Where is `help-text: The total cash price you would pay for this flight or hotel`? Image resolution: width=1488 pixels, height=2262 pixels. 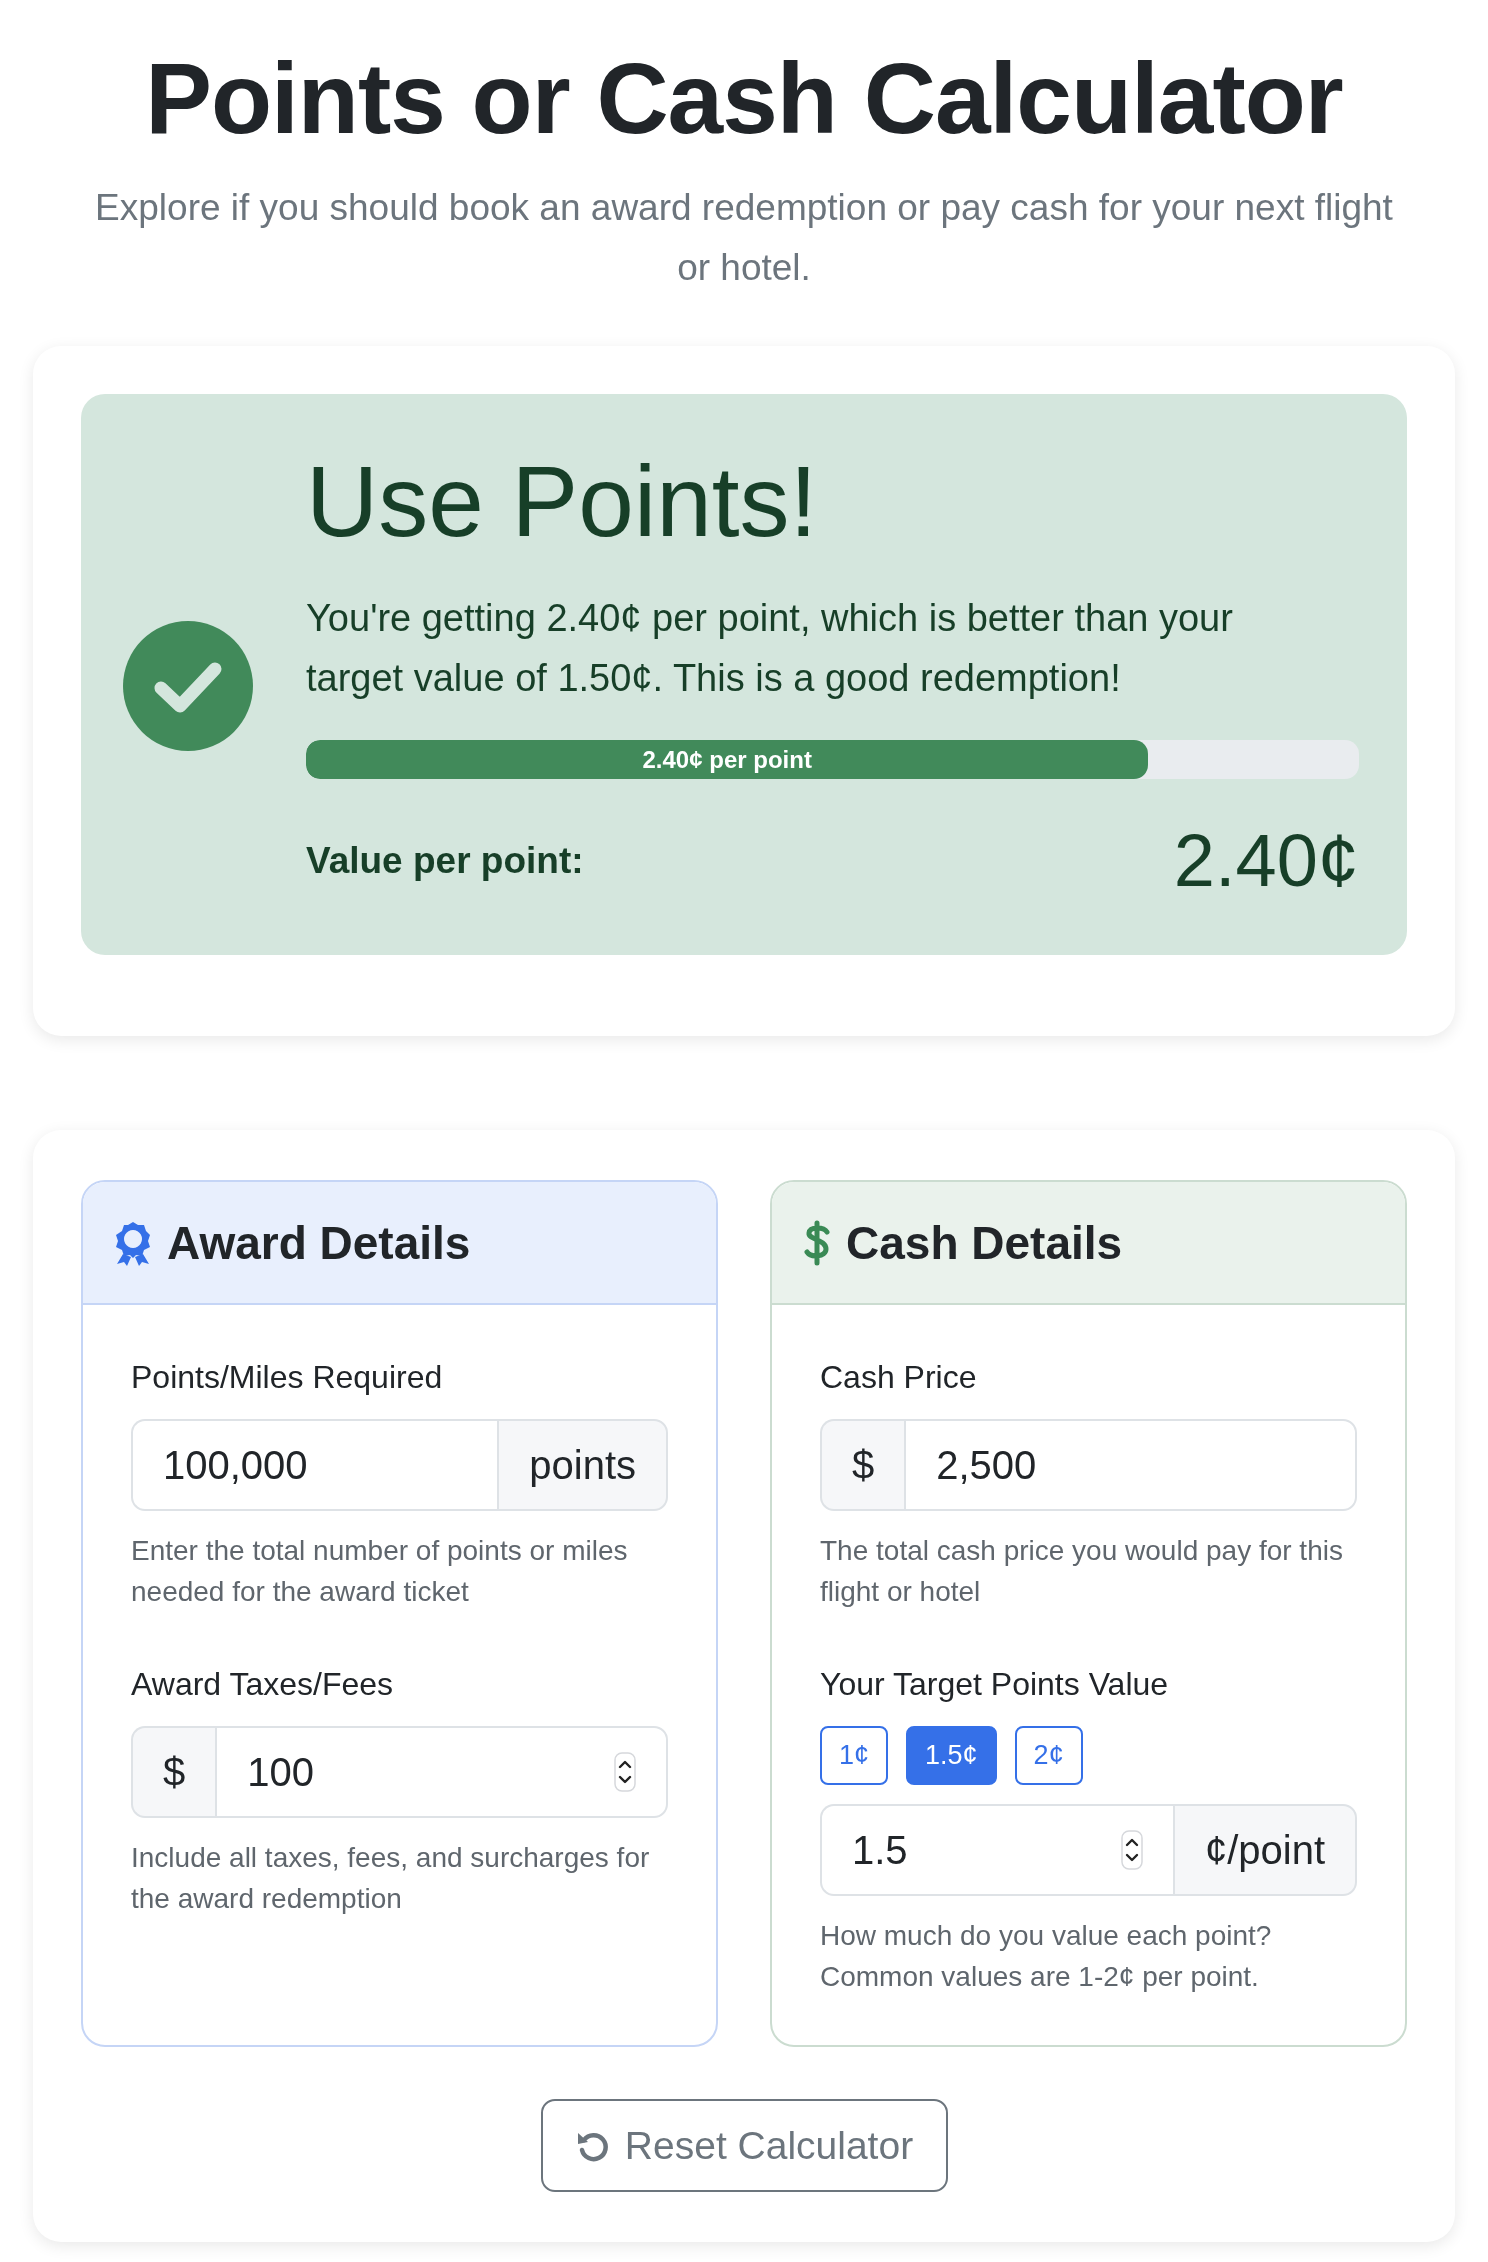
help-text: The total cash price you would pay for this flight or hotel is located at coordinates (1082, 1571).